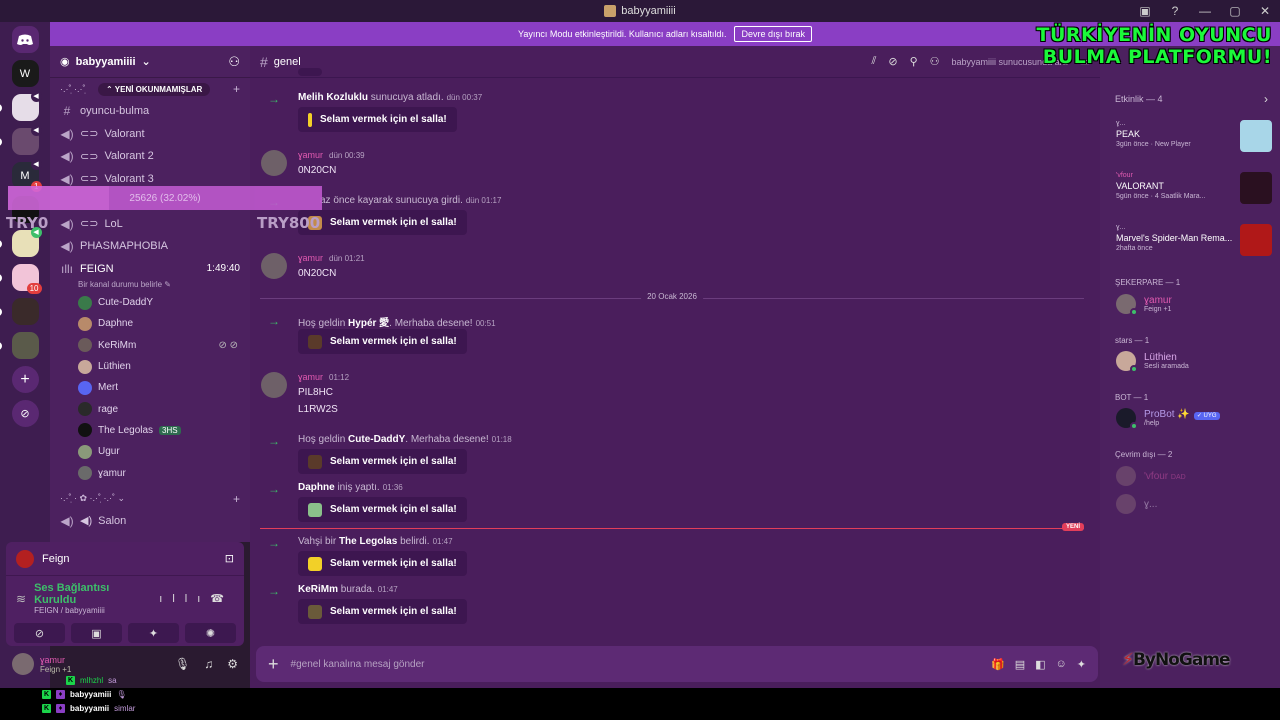 Image resolution: width=1280 pixels, height=720 pixels. Describe the element at coordinates (316, 487) in the screenshot. I see `message-user: Daphne` at that location.